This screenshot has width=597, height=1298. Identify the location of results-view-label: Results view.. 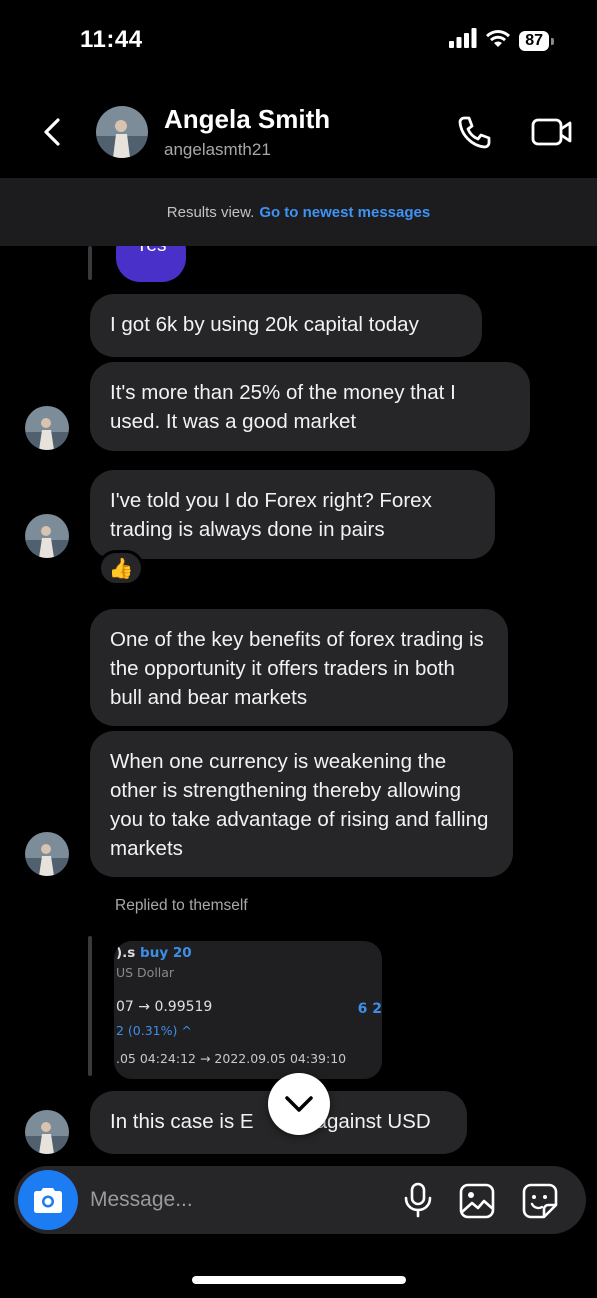
(210, 212).